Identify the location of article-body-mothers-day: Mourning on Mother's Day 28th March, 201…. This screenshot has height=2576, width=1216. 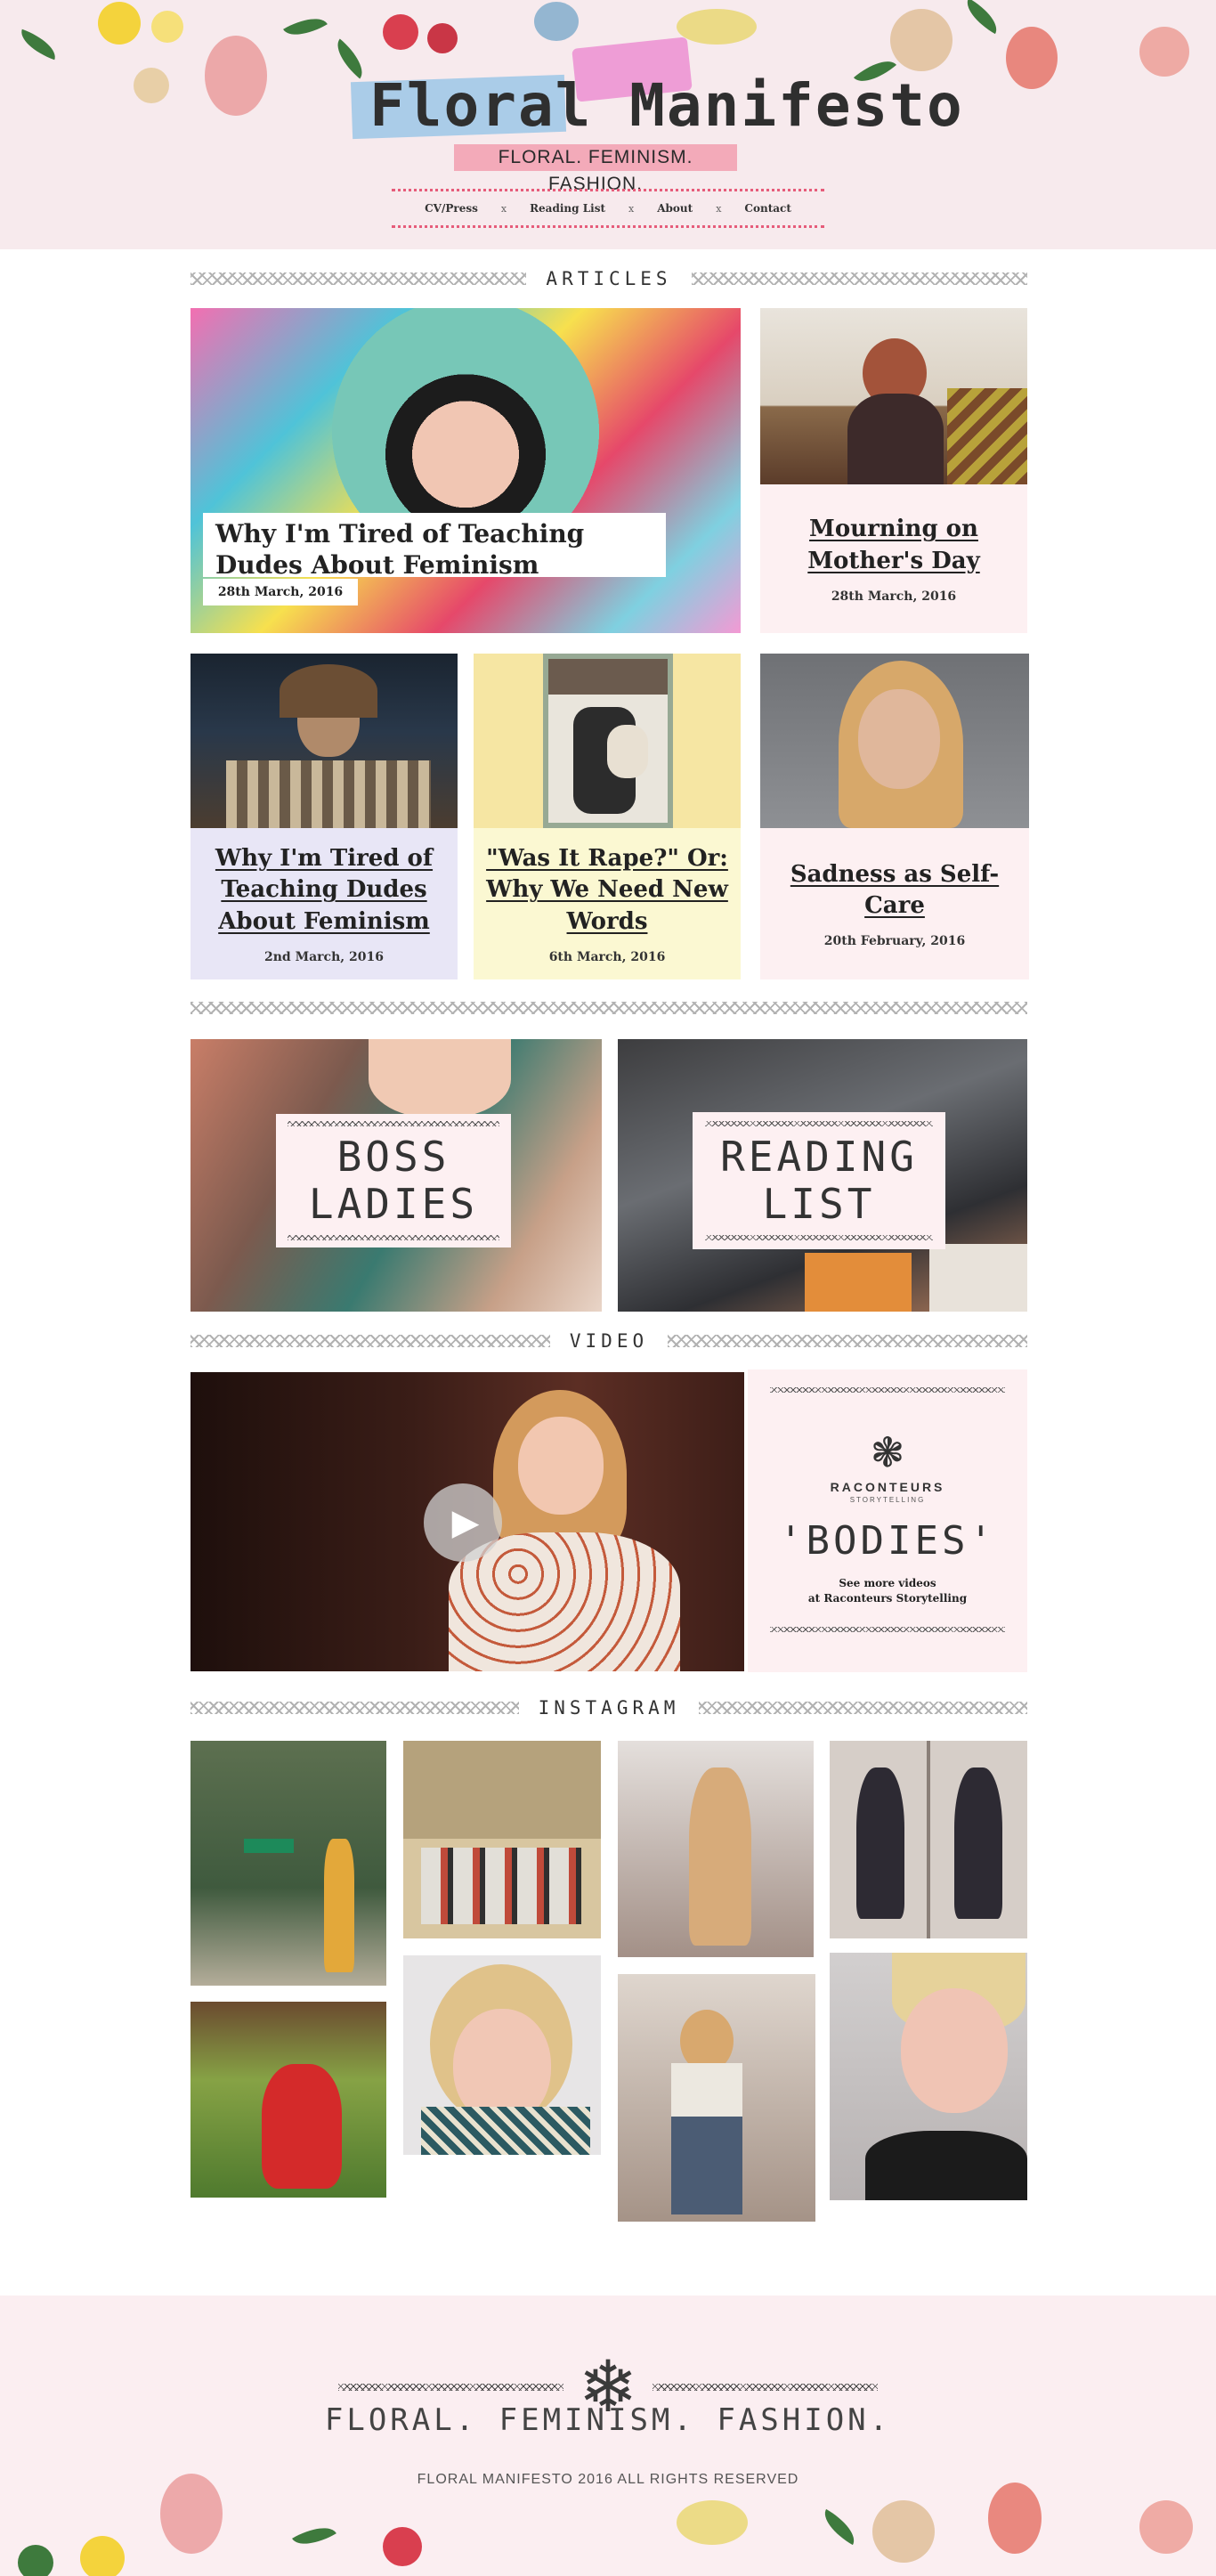
(893, 558).